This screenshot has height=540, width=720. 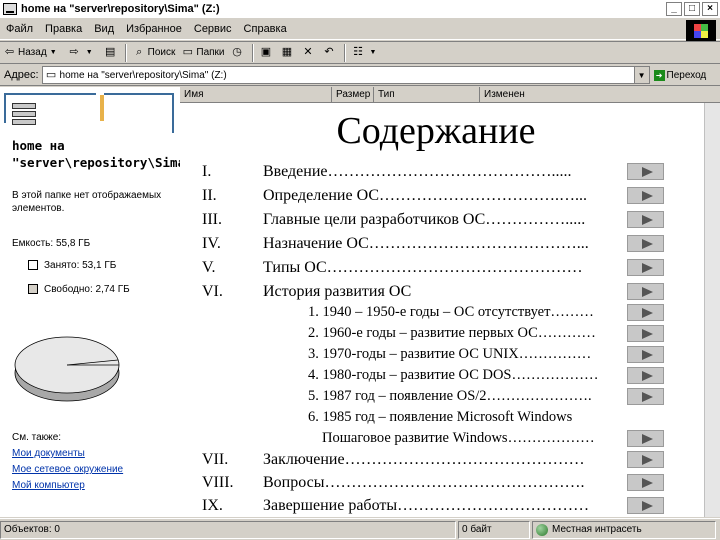 I want to click on forward-button: ⇨ ▼, so click(x=83, y=53).